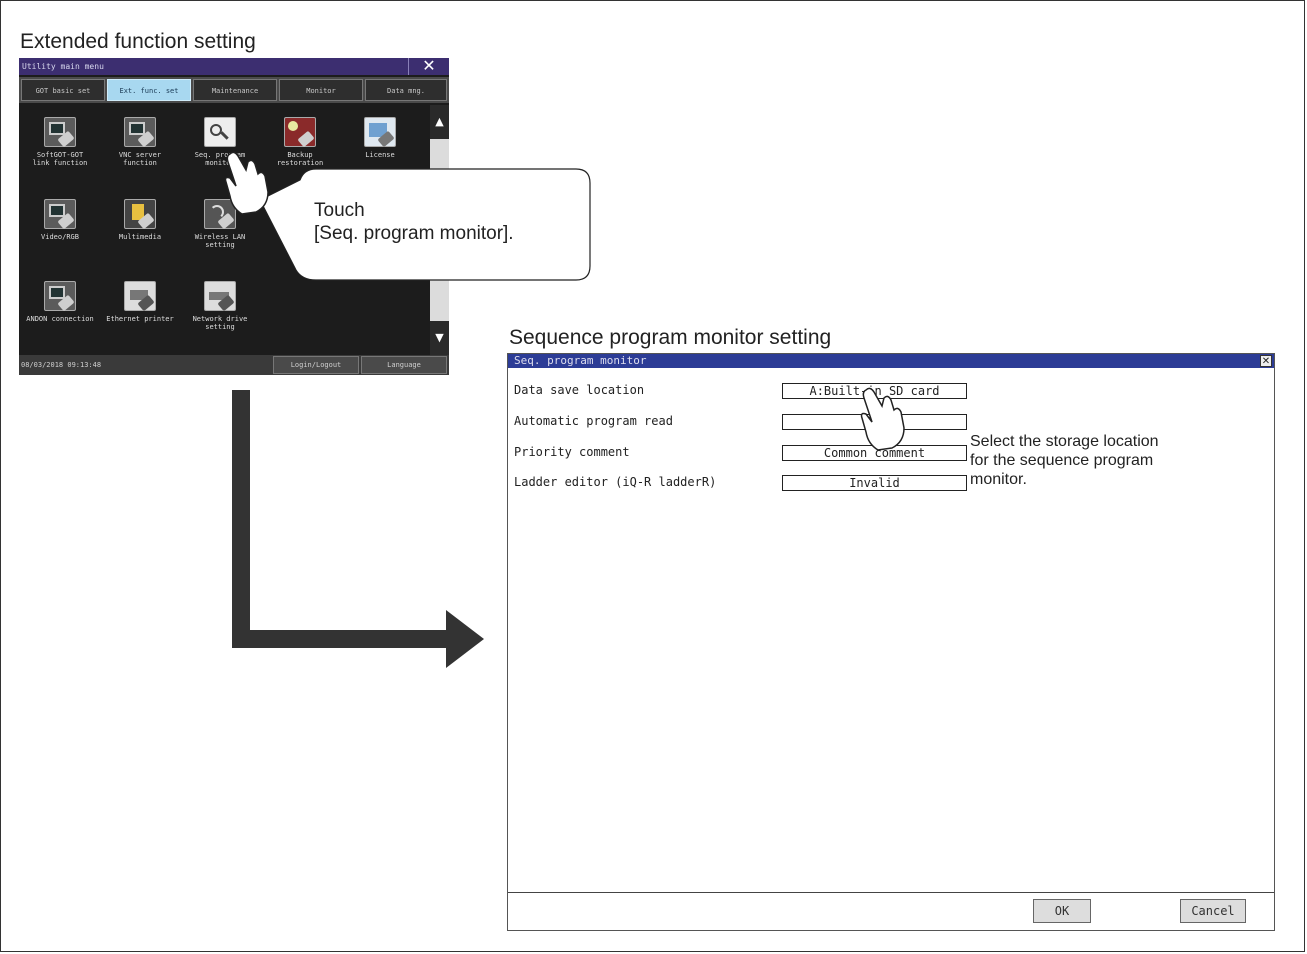 This screenshot has height=954, width=1307. Describe the element at coordinates (593, 421) in the screenshot. I see `automatic-program-read-label: Automatic program read` at that location.